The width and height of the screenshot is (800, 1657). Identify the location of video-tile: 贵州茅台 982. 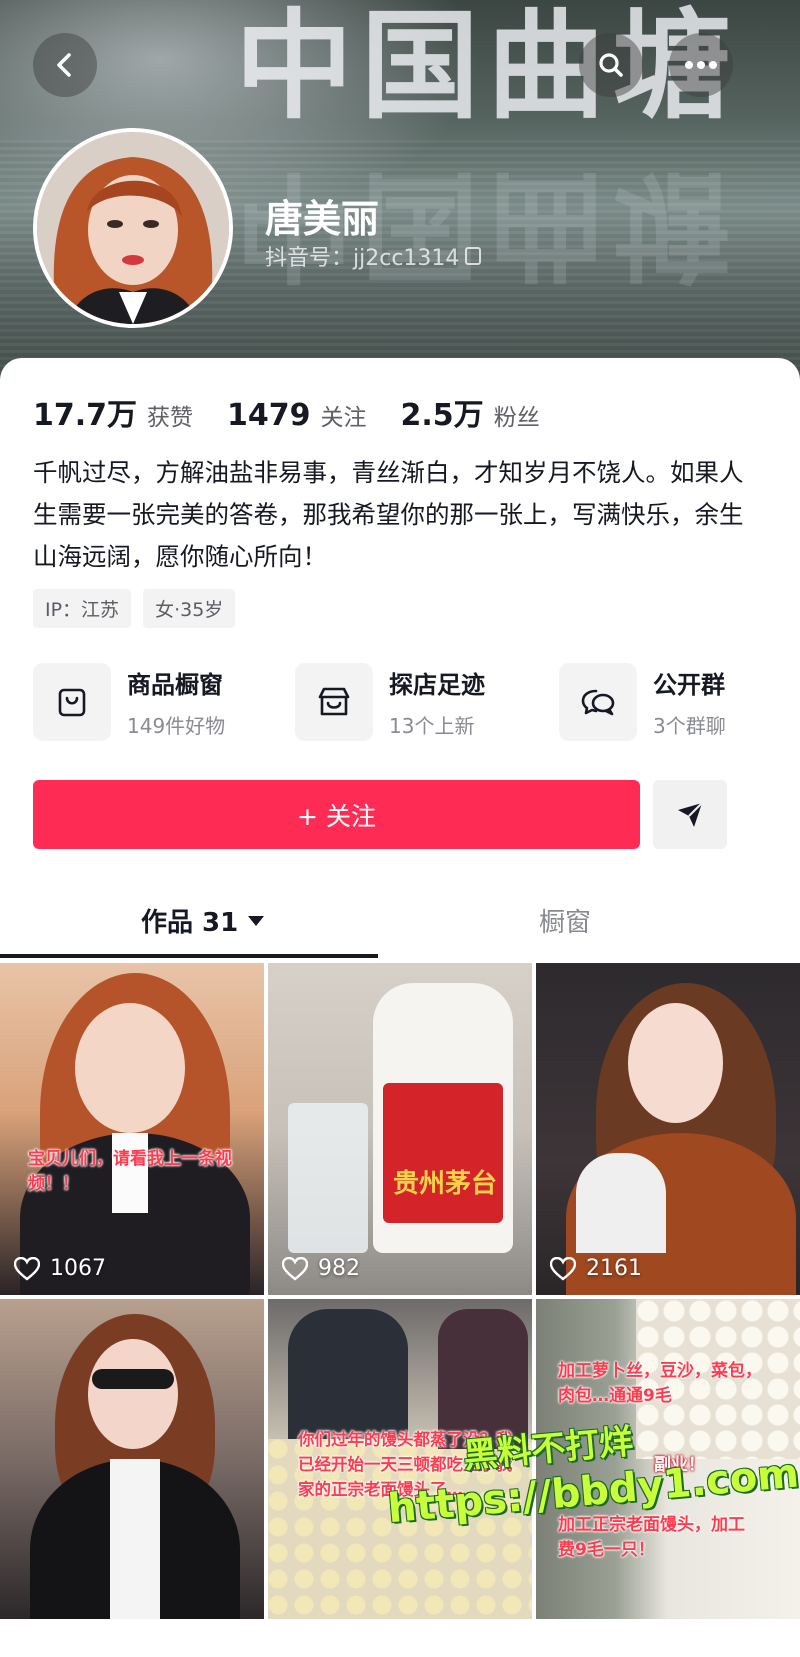
(400, 1129).